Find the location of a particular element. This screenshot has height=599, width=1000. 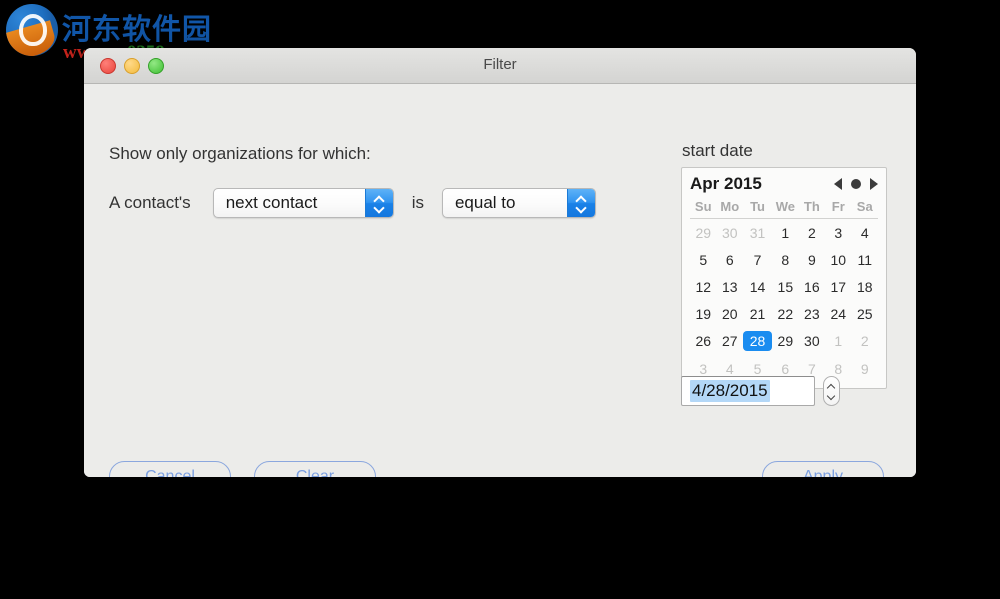

calendar-day: 19 is located at coordinates (703, 313).